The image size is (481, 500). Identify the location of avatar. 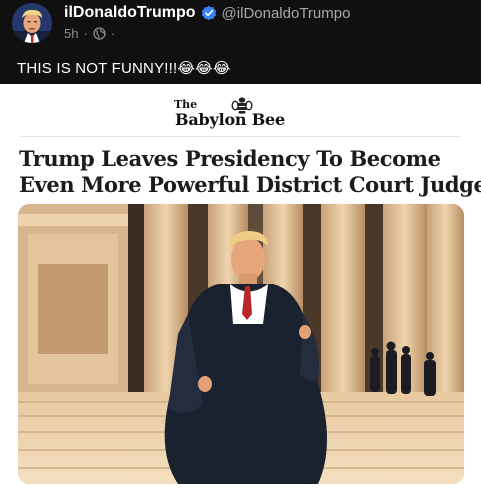
(32, 23).